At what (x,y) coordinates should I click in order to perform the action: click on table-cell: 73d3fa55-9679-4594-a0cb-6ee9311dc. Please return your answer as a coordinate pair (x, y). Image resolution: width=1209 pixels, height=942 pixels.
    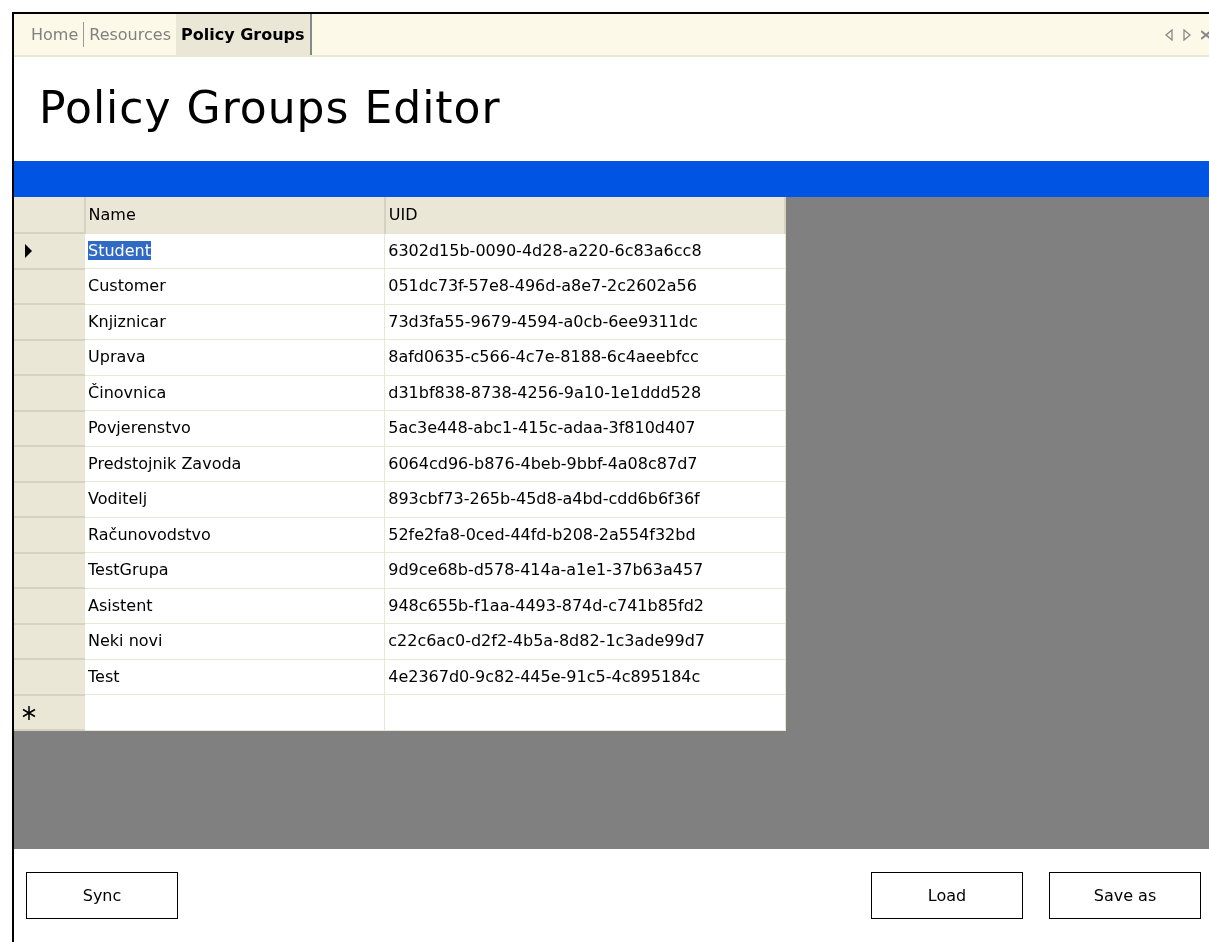
    Looking at the image, I should click on (584, 322).